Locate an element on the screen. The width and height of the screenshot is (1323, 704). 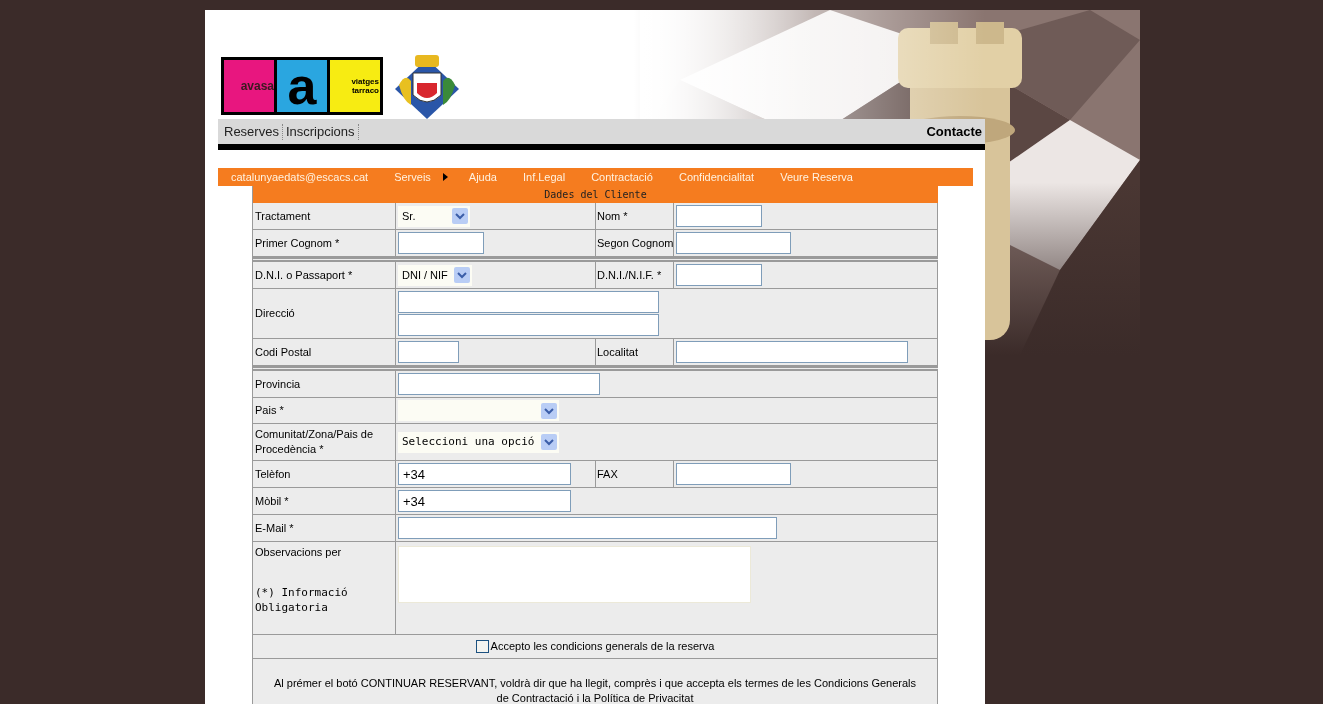
field-label: Comunitat/Zona/Pais de Procedència * is located at coordinates (314, 442).